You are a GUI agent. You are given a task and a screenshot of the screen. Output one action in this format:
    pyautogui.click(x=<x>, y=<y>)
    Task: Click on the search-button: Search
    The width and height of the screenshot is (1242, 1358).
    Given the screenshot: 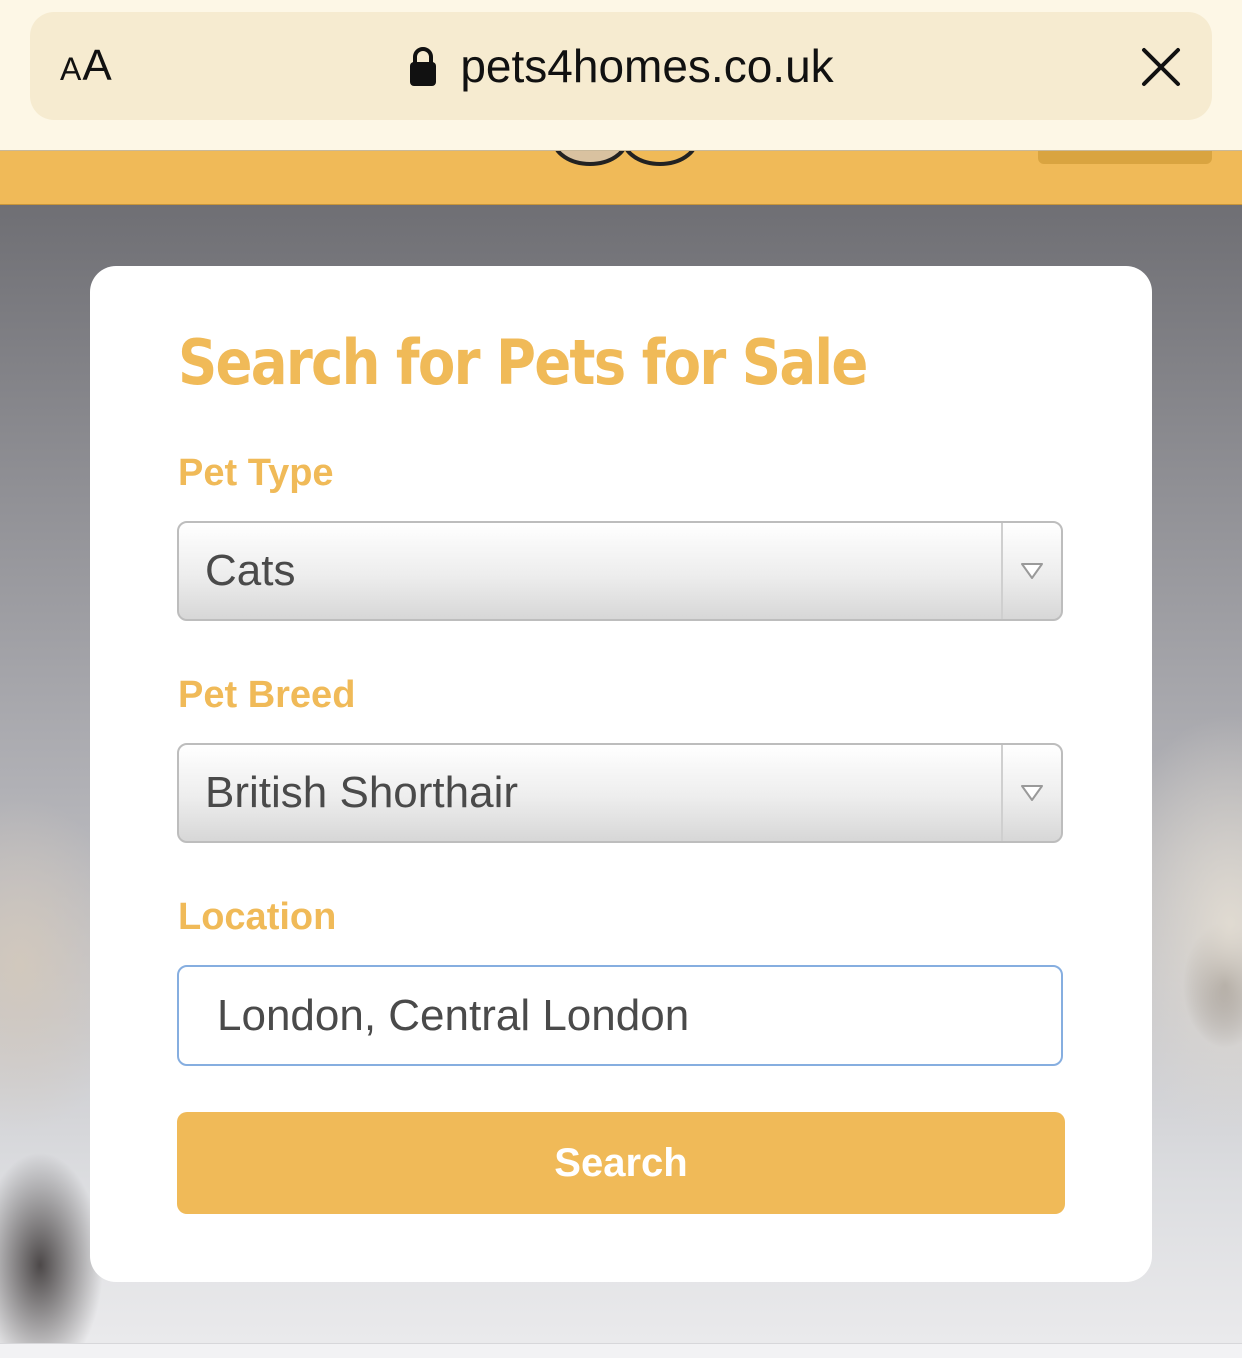 What is the action you would take?
    pyautogui.click(x=621, y=1163)
    